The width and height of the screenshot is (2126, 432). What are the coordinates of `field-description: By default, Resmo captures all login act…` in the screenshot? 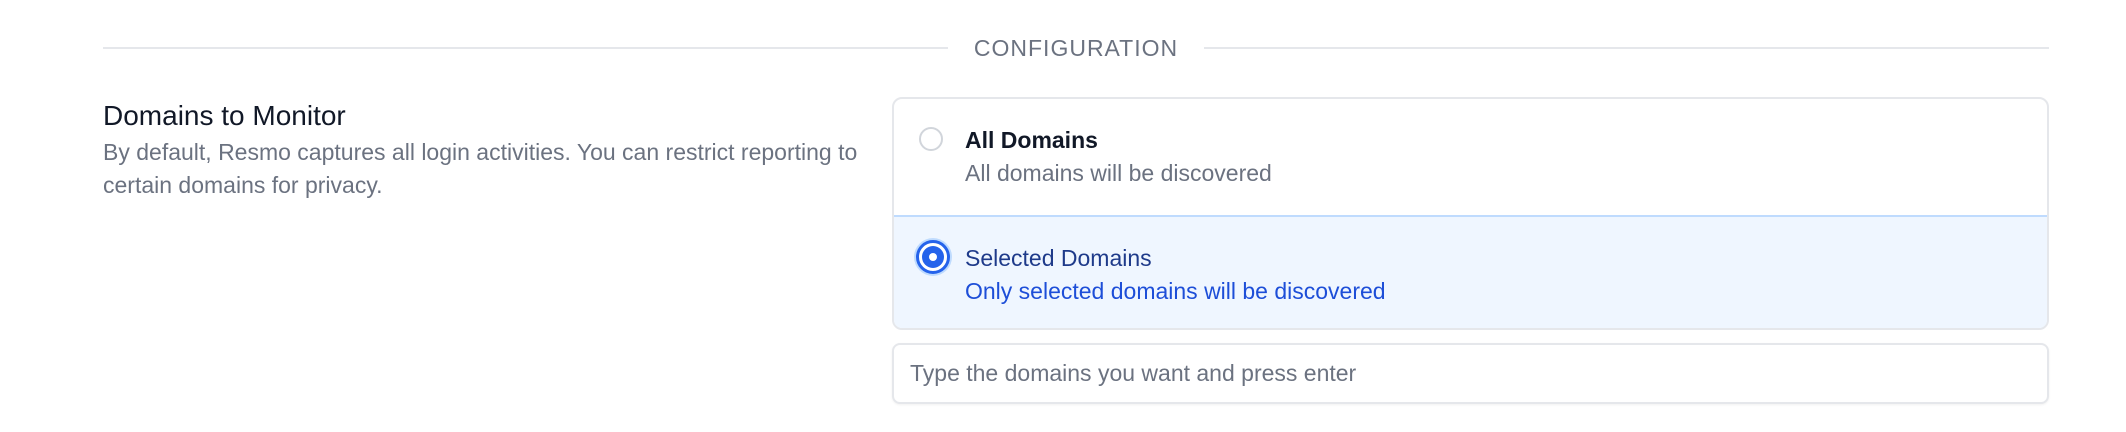 It's located at (480, 168).